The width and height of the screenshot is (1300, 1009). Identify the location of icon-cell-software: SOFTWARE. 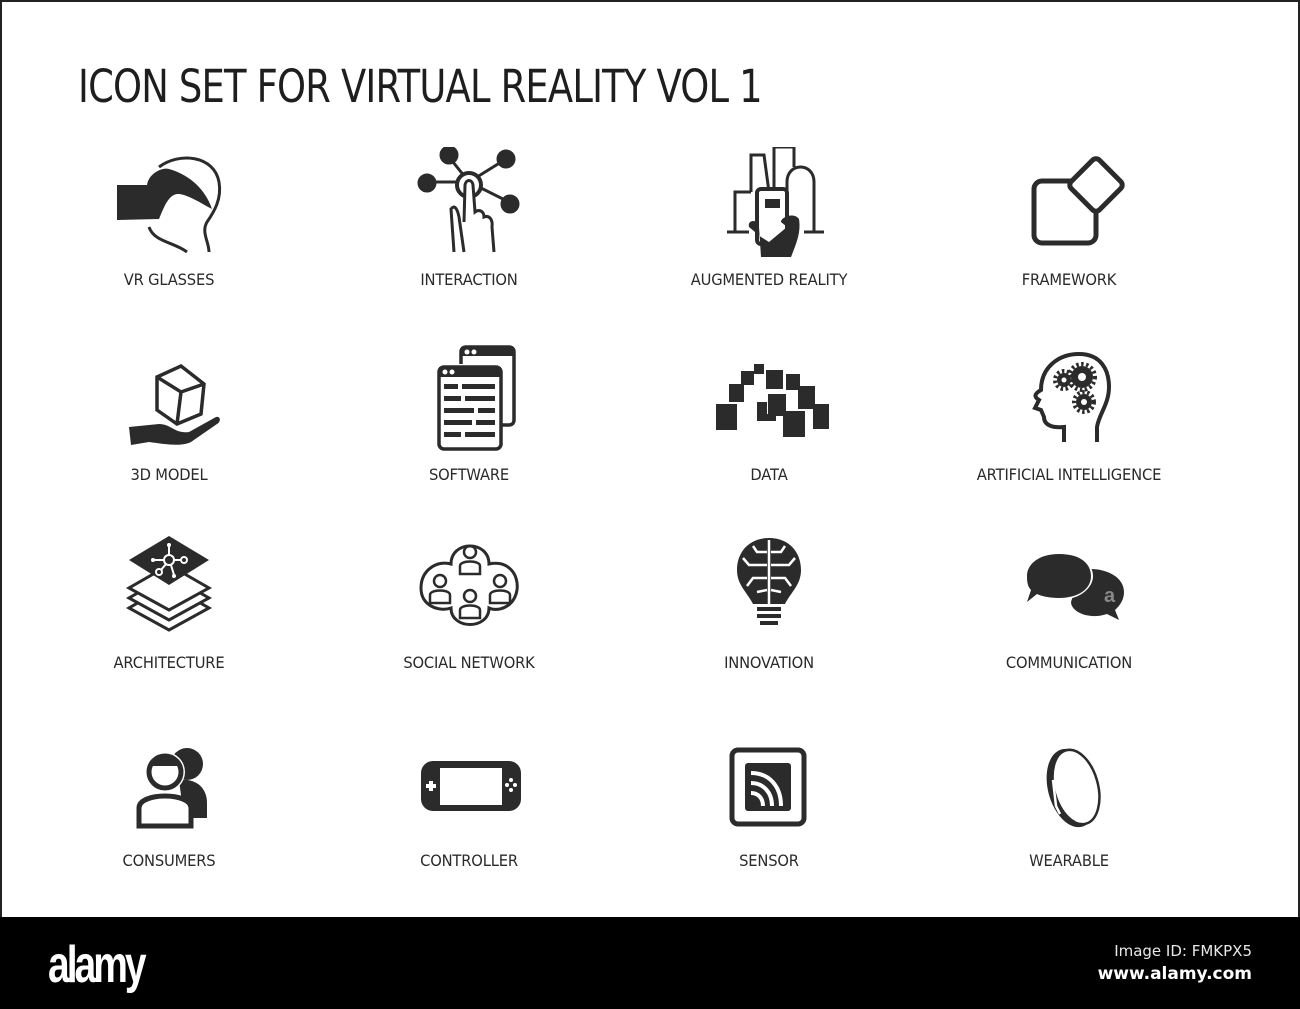
(469, 417).